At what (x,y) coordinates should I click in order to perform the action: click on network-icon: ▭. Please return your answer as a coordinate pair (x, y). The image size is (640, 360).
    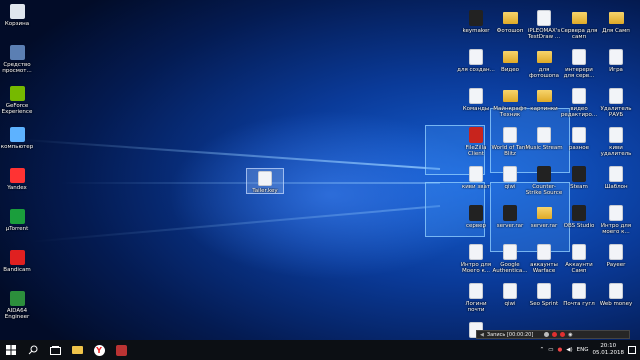
    Looking at the image, I should click on (550, 350).